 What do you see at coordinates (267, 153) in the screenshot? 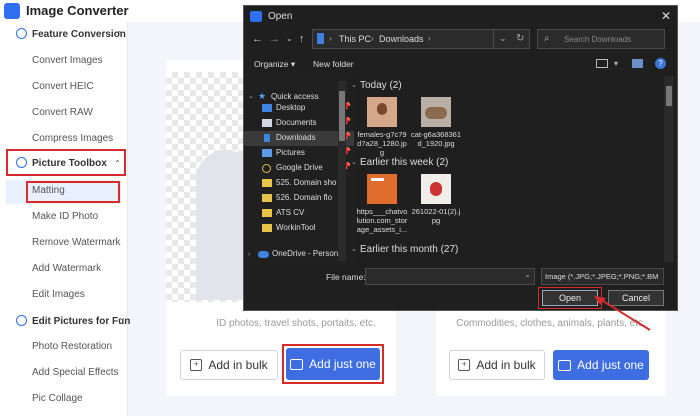
I see `pictures-icon` at bounding box center [267, 153].